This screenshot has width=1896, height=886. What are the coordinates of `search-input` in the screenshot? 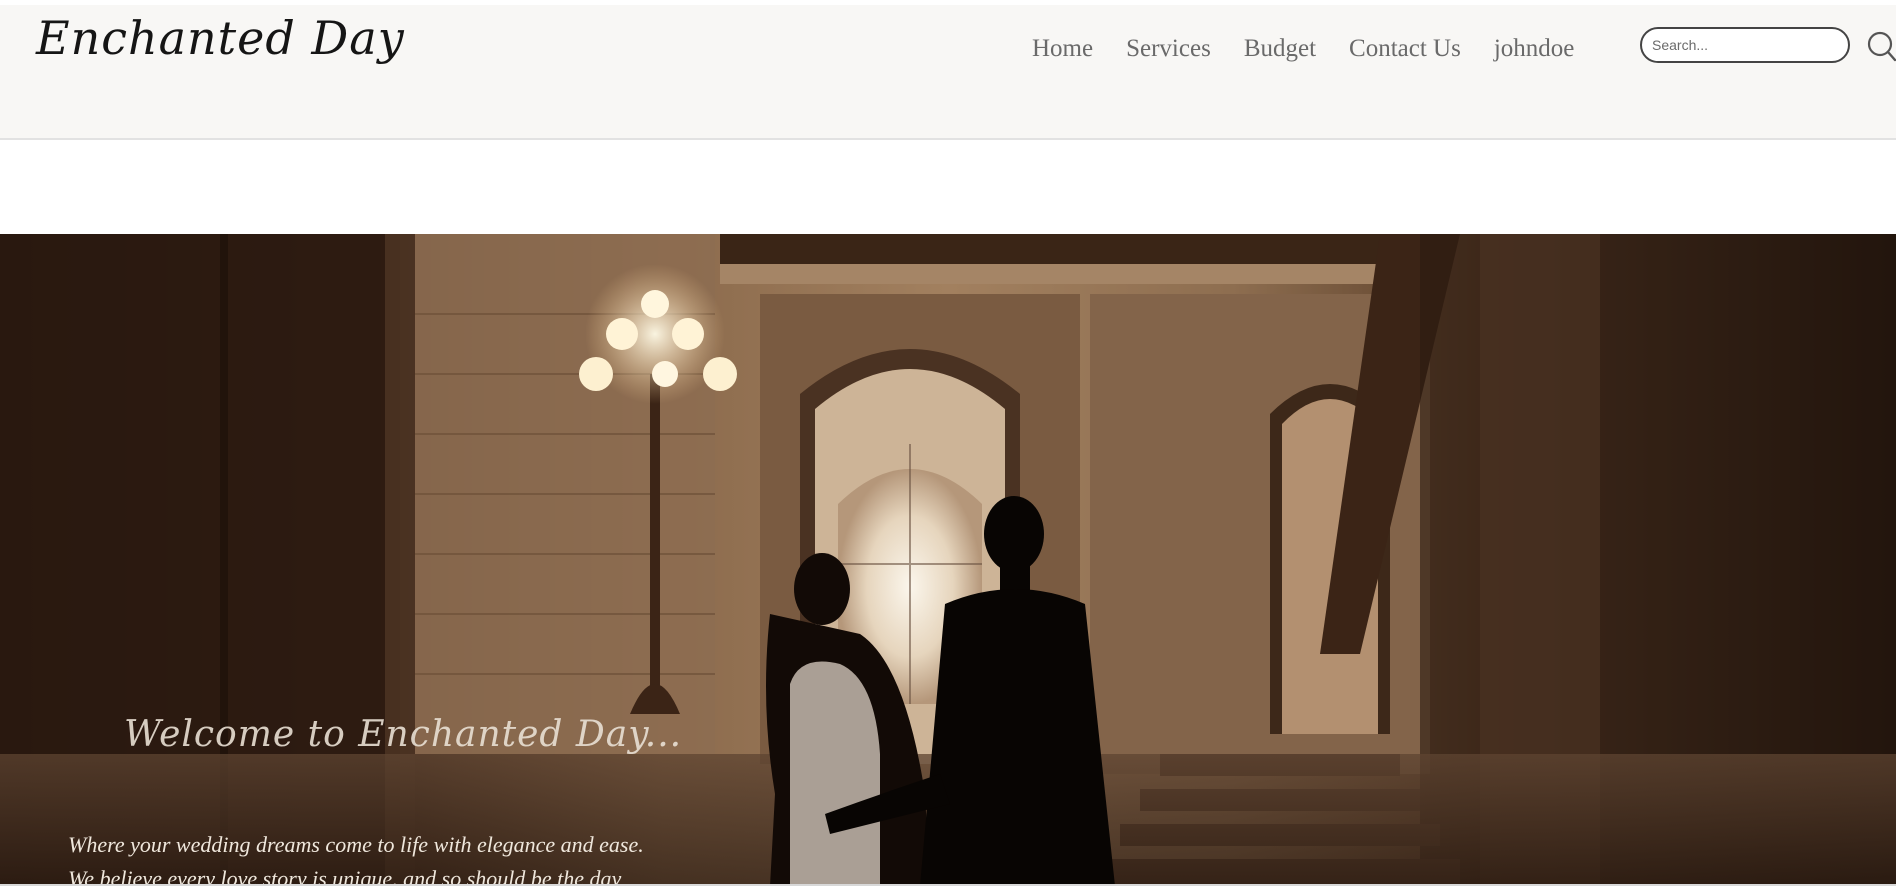 It's located at (1745, 45).